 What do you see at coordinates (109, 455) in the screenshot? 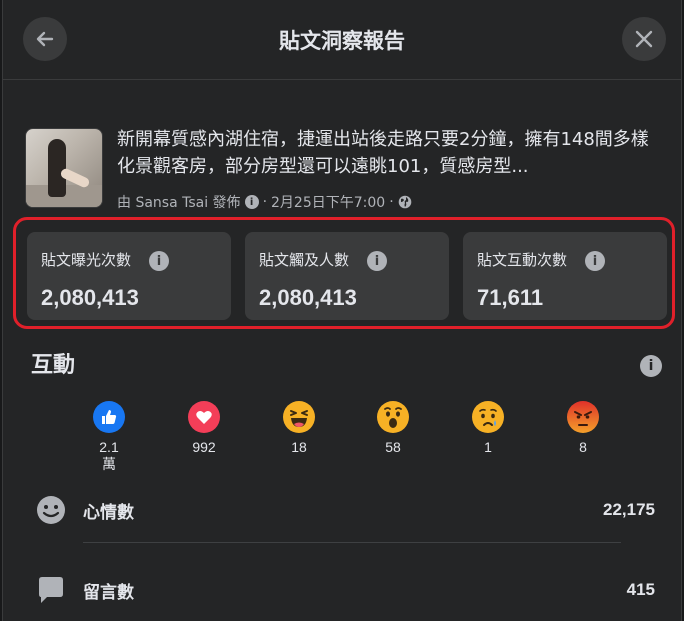
I see `reaction-count: 2.1 萬` at bounding box center [109, 455].